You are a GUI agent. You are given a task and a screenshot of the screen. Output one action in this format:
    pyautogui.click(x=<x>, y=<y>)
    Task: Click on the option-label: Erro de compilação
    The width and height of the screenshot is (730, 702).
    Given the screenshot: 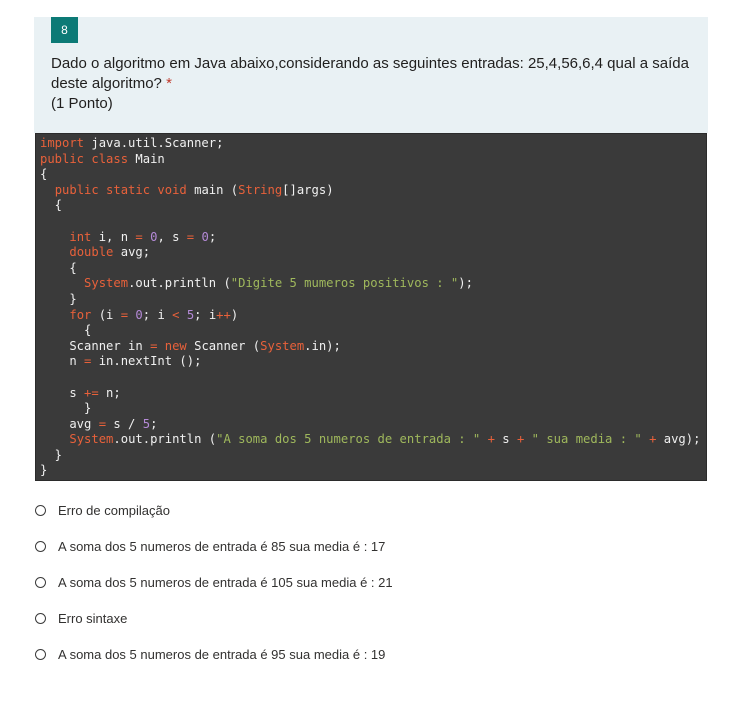 What is the action you would take?
    pyautogui.click(x=114, y=510)
    